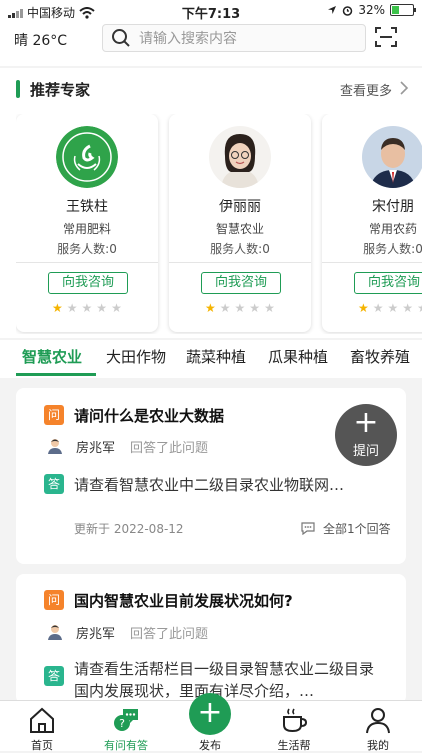 The width and height of the screenshot is (422, 753). I want to click on logo-avatar-icon, so click(87, 157).